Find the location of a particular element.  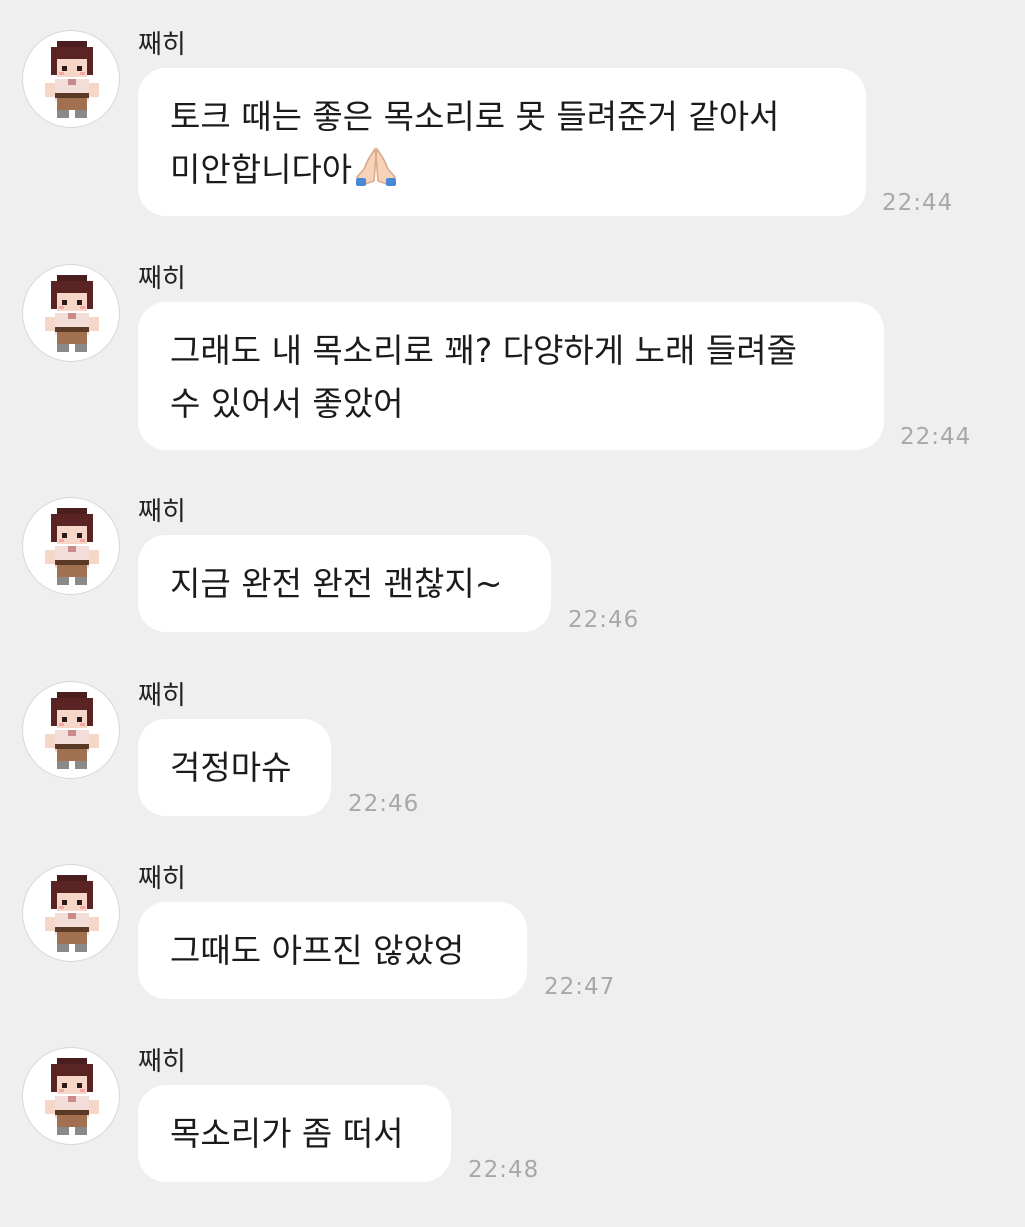

folded-hands-icon is located at coordinates (376, 174).